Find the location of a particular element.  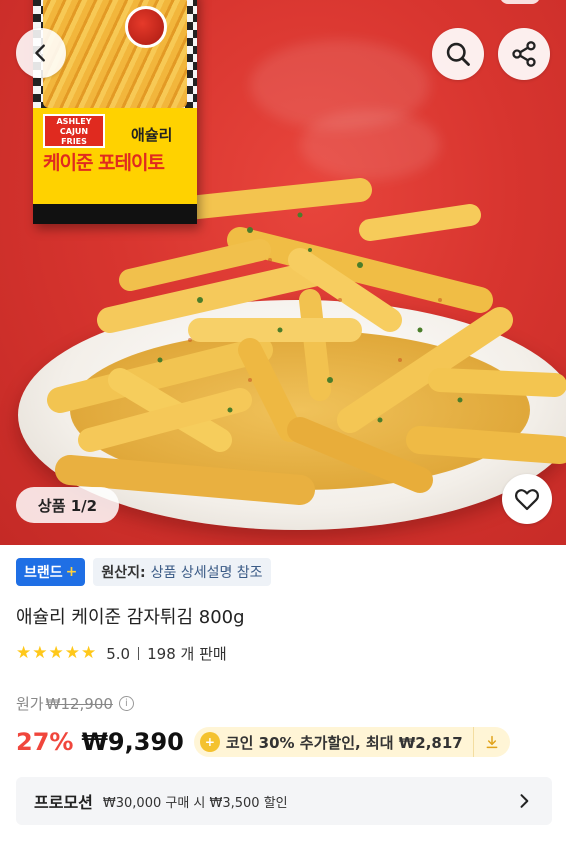

coupon-download-button is located at coordinates (492, 742).